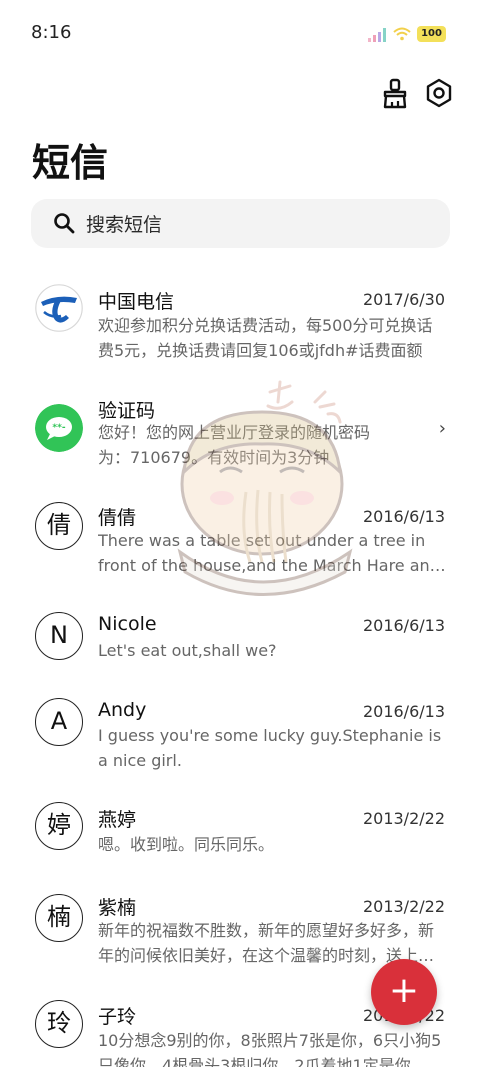 The width and height of the screenshot is (480, 1067). I want to click on page-title: 短信, so click(70, 163).